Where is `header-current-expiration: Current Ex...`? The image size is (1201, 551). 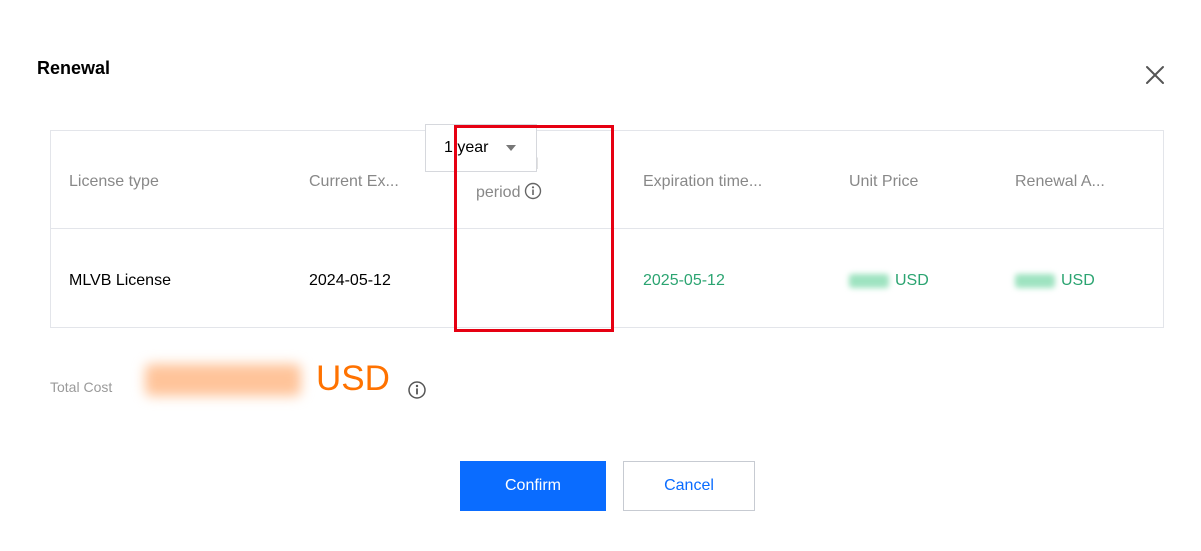 header-current-expiration: Current Ex... is located at coordinates (354, 181).